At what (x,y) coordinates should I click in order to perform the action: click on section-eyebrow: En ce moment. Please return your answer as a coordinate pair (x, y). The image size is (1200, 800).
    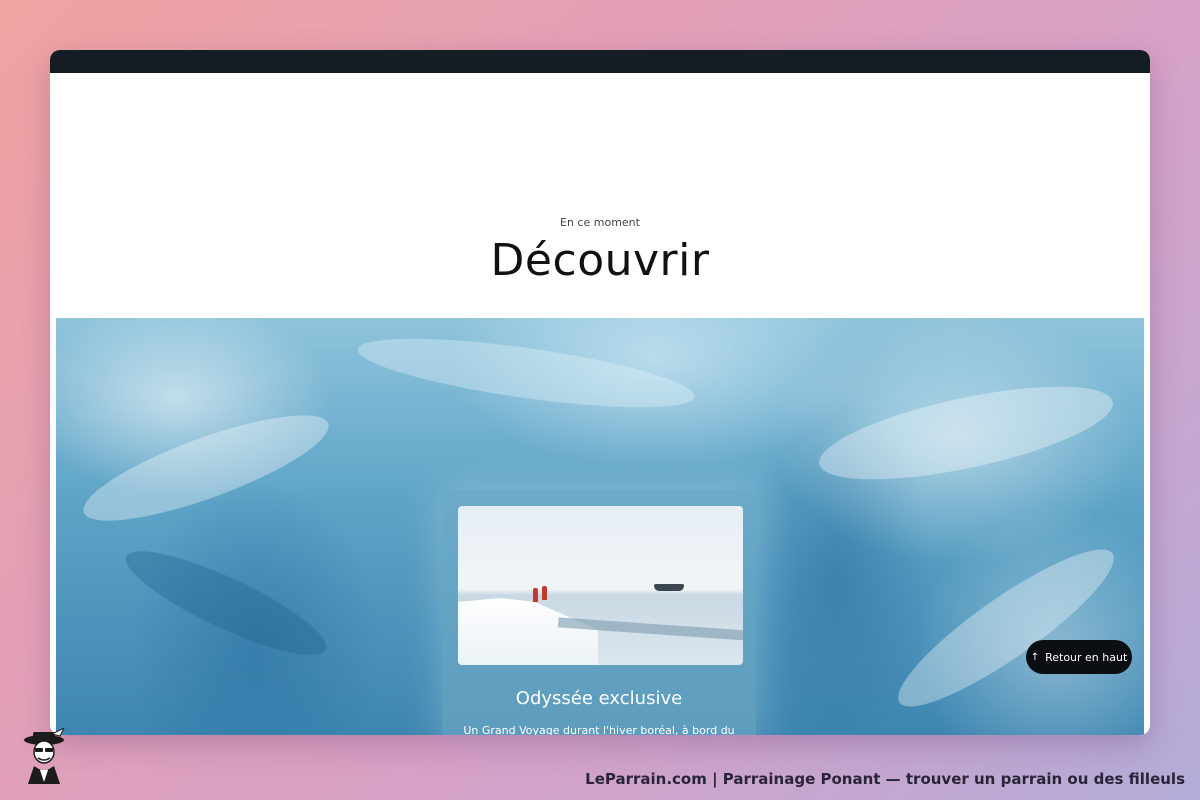
    Looking at the image, I should click on (600, 222).